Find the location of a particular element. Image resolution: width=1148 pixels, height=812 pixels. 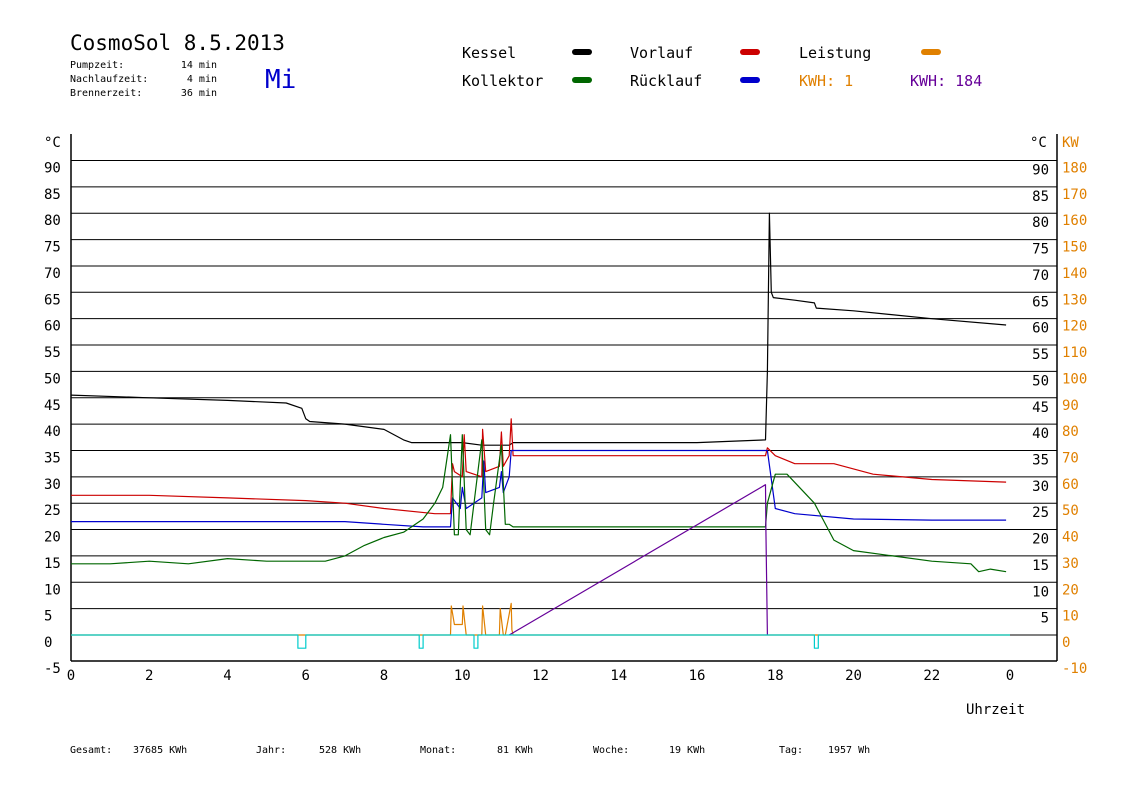

y-tick-right-kw: 110 is located at coordinates (1074, 353).